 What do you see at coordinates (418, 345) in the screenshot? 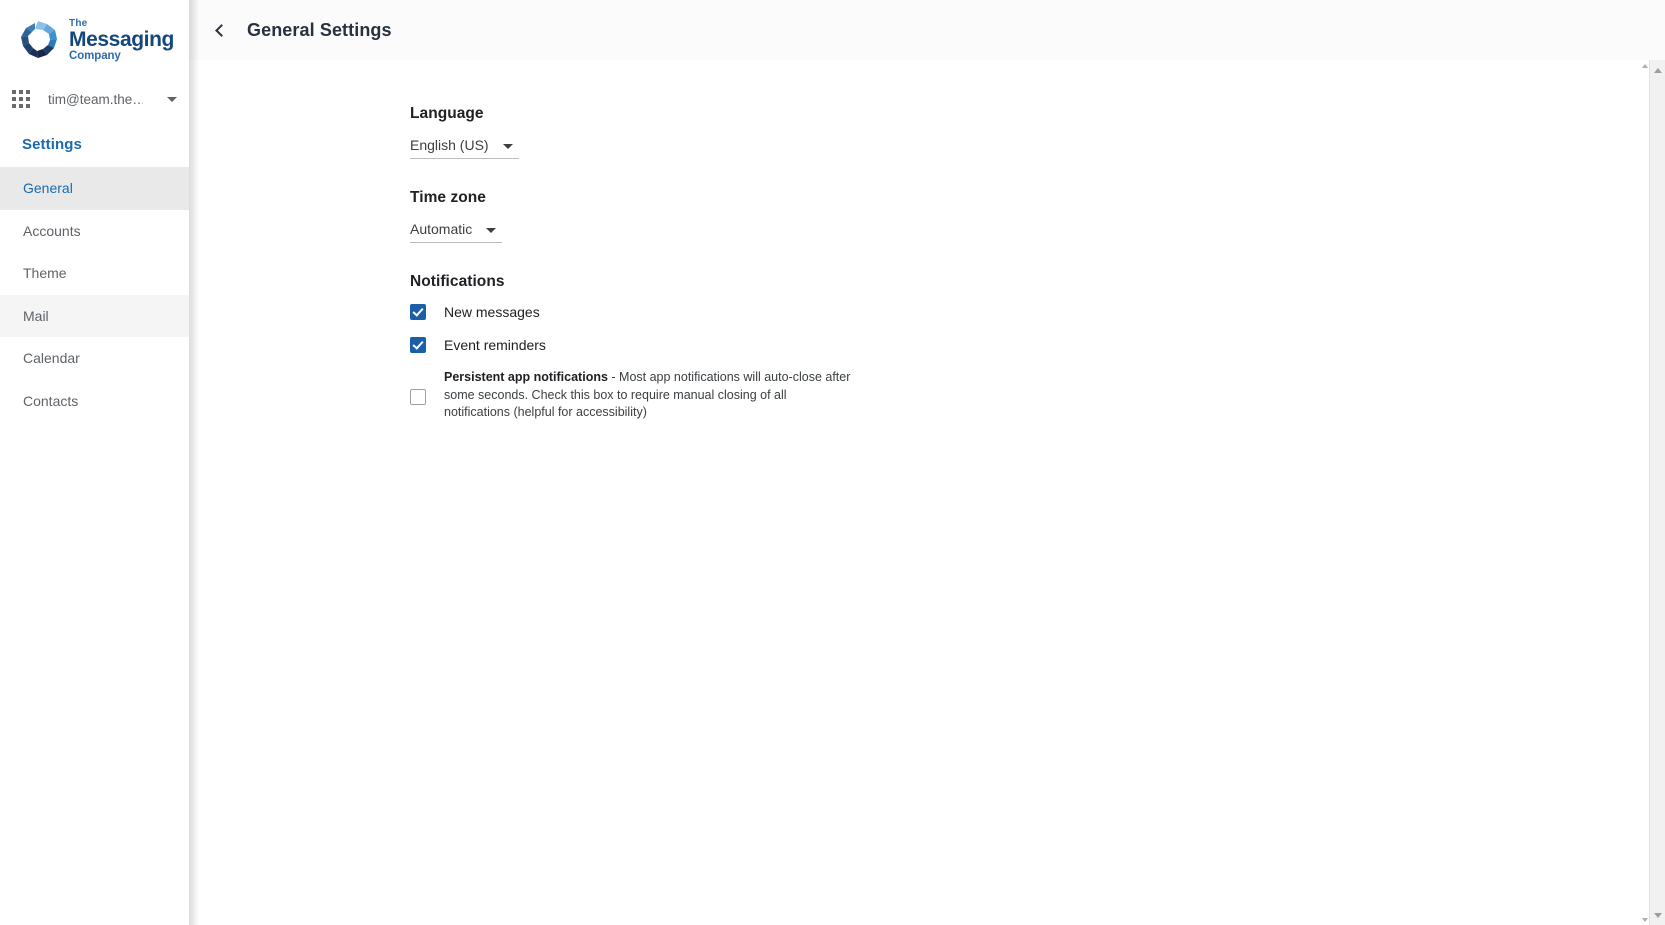
I see `event-reminders-checkbox` at bounding box center [418, 345].